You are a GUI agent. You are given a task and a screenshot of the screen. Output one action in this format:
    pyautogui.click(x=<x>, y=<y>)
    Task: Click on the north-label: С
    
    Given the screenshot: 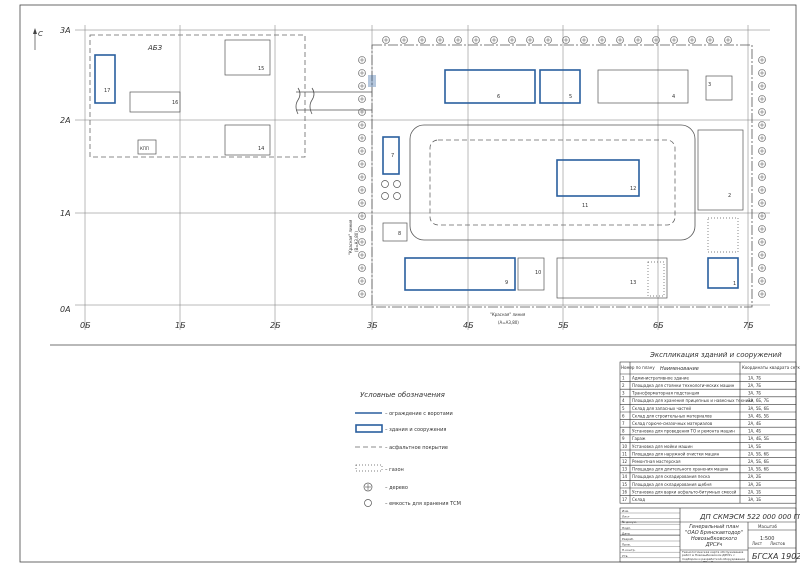 What is the action you would take?
    pyautogui.click(x=40, y=34)
    